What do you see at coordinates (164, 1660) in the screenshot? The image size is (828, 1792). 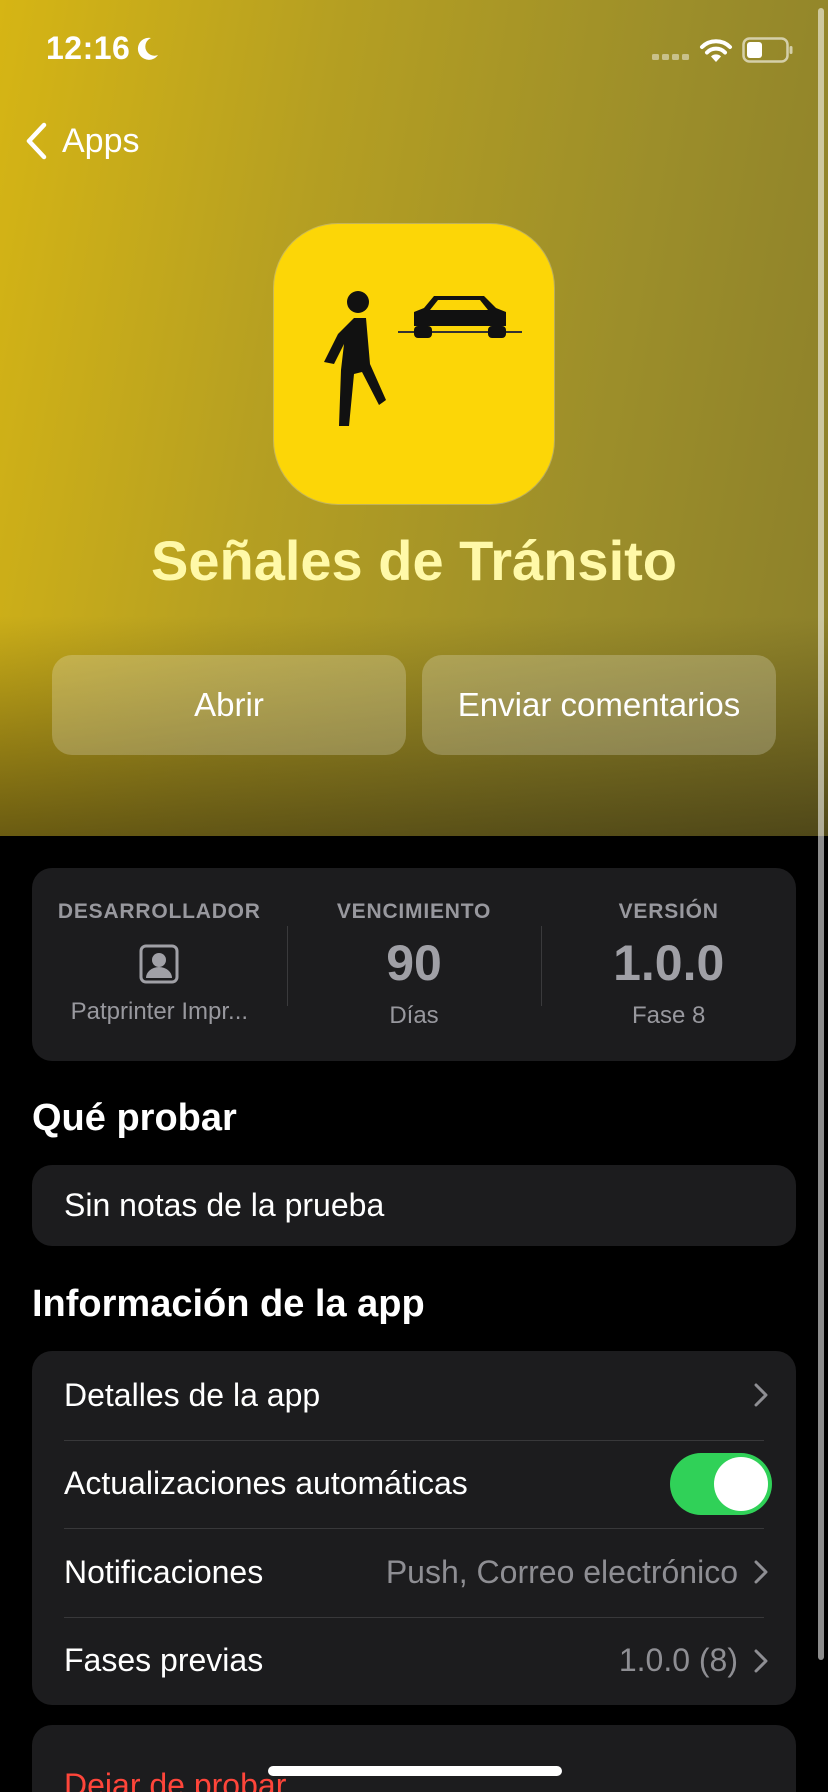 I see `row-label: Fases previas` at bounding box center [164, 1660].